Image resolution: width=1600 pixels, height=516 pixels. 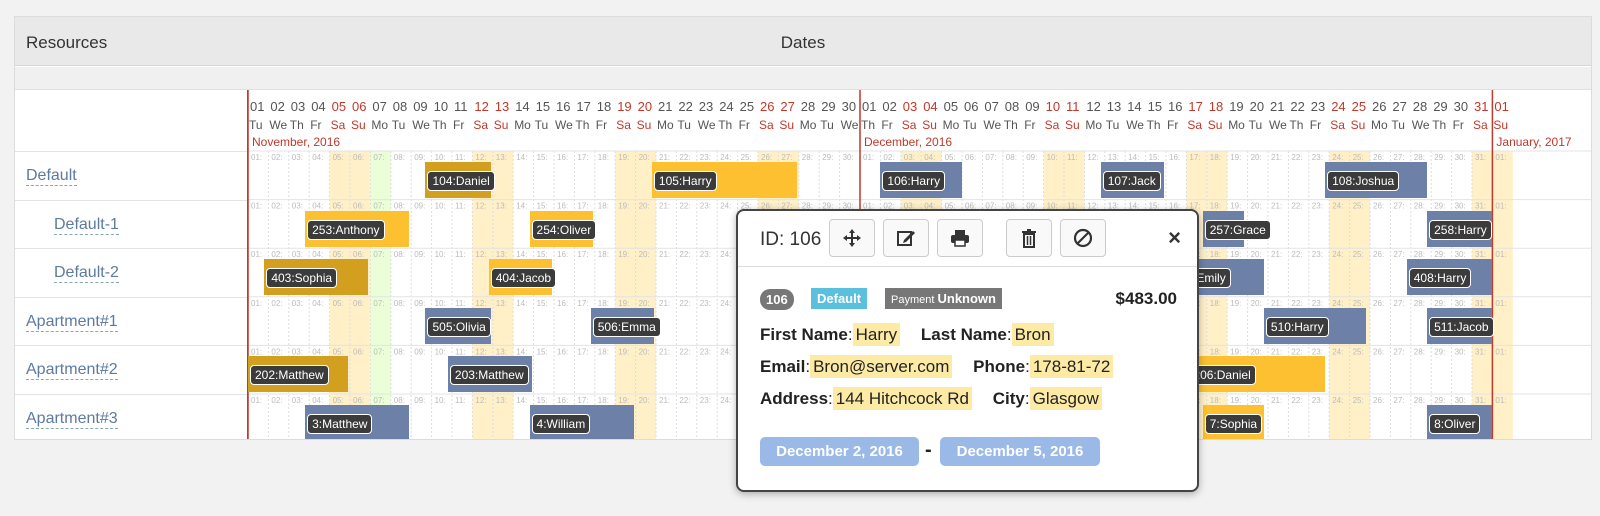 I want to click on booking-label: 253:Anthony, so click(x=346, y=229).